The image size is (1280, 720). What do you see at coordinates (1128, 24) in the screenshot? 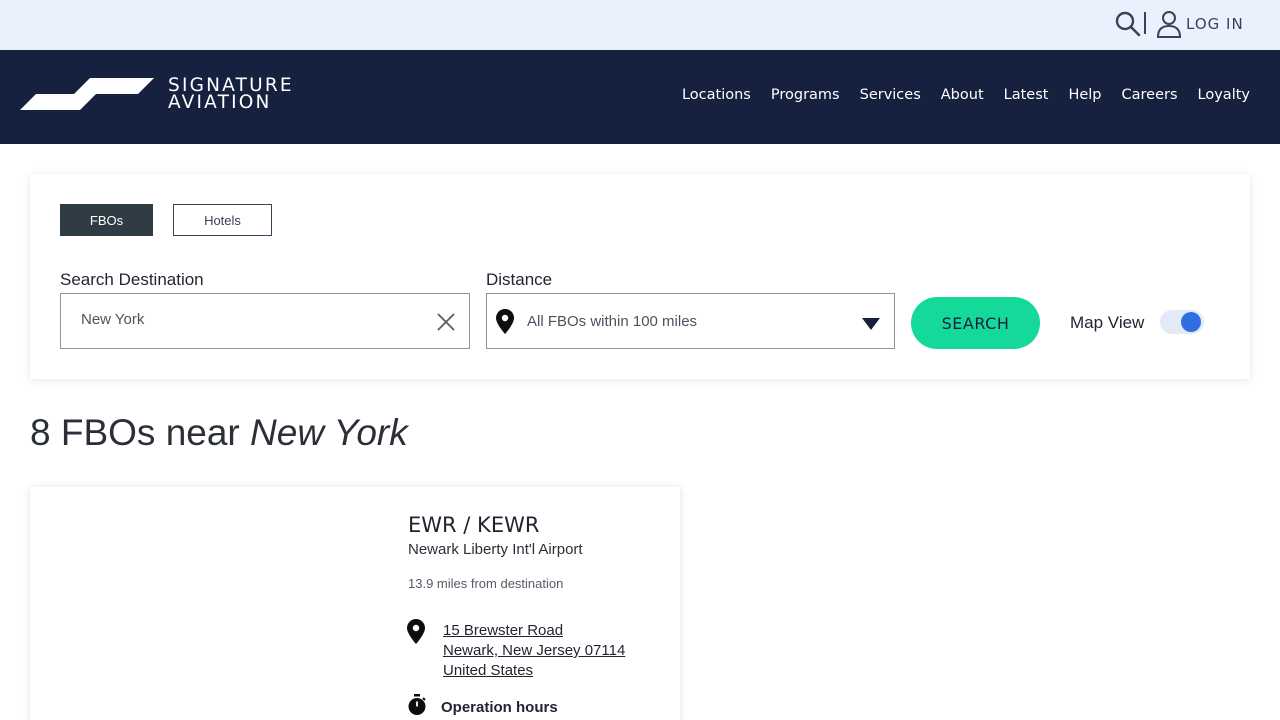
I see `search-icon` at bounding box center [1128, 24].